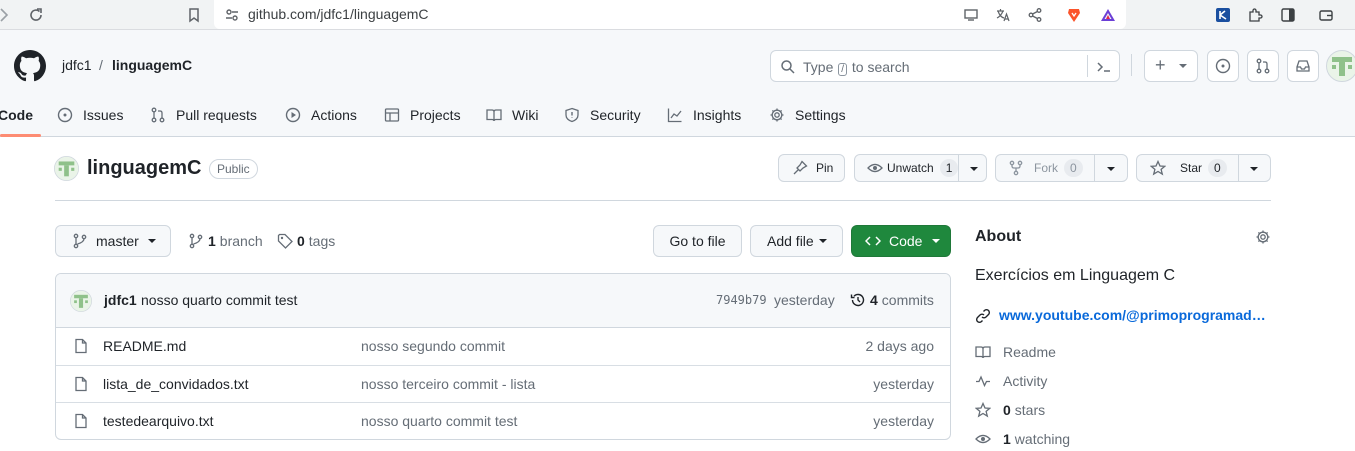 This screenshot has width=1355, height=451. Describe the element at coordinates (983, 316) in the screenshot. I see `link-icon` at that location.